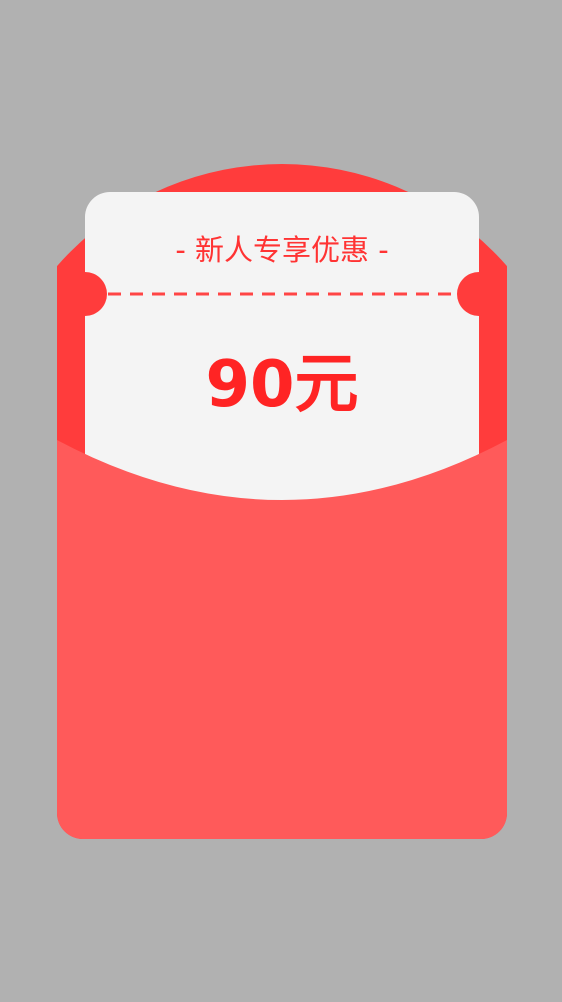 Image resolution: width=562 pixels, height=1002 pixels. I want to click on coupon-title: - 新人专享优惠 -, so click(282, 250).